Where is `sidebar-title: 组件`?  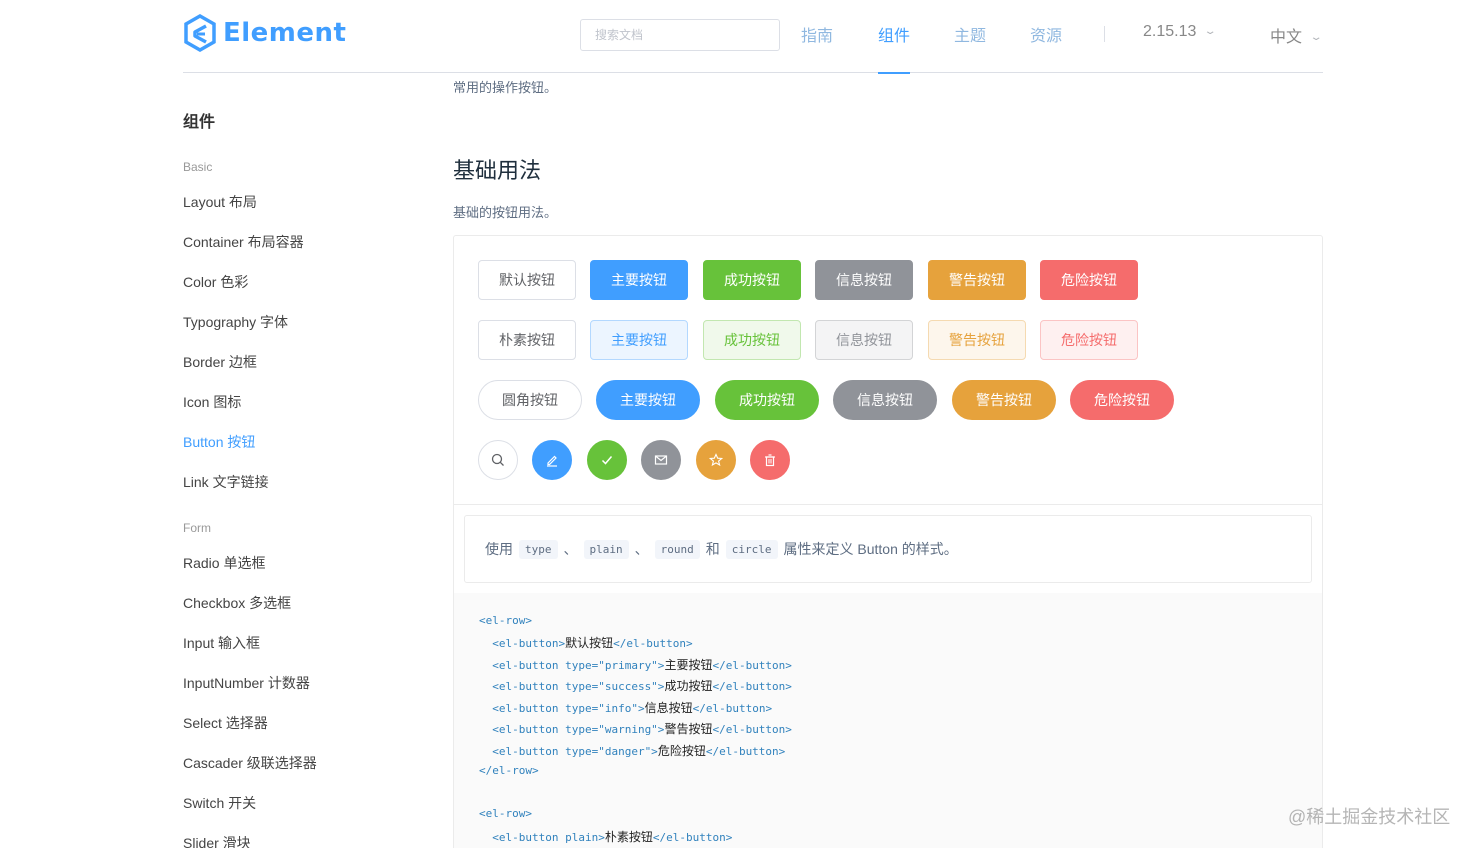 sidebar-title: 组件 is located at coordinates (199, 122).